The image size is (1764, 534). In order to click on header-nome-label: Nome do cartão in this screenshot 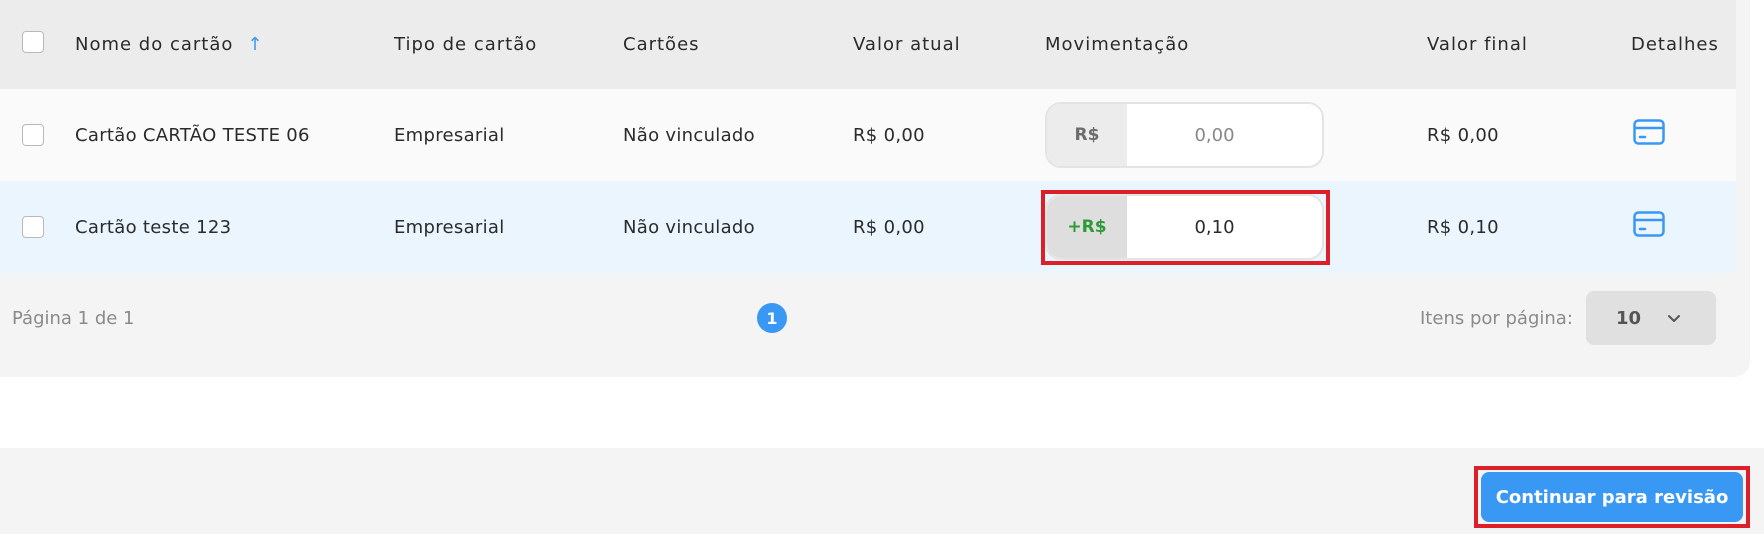, I will do `click(154, 44)`.